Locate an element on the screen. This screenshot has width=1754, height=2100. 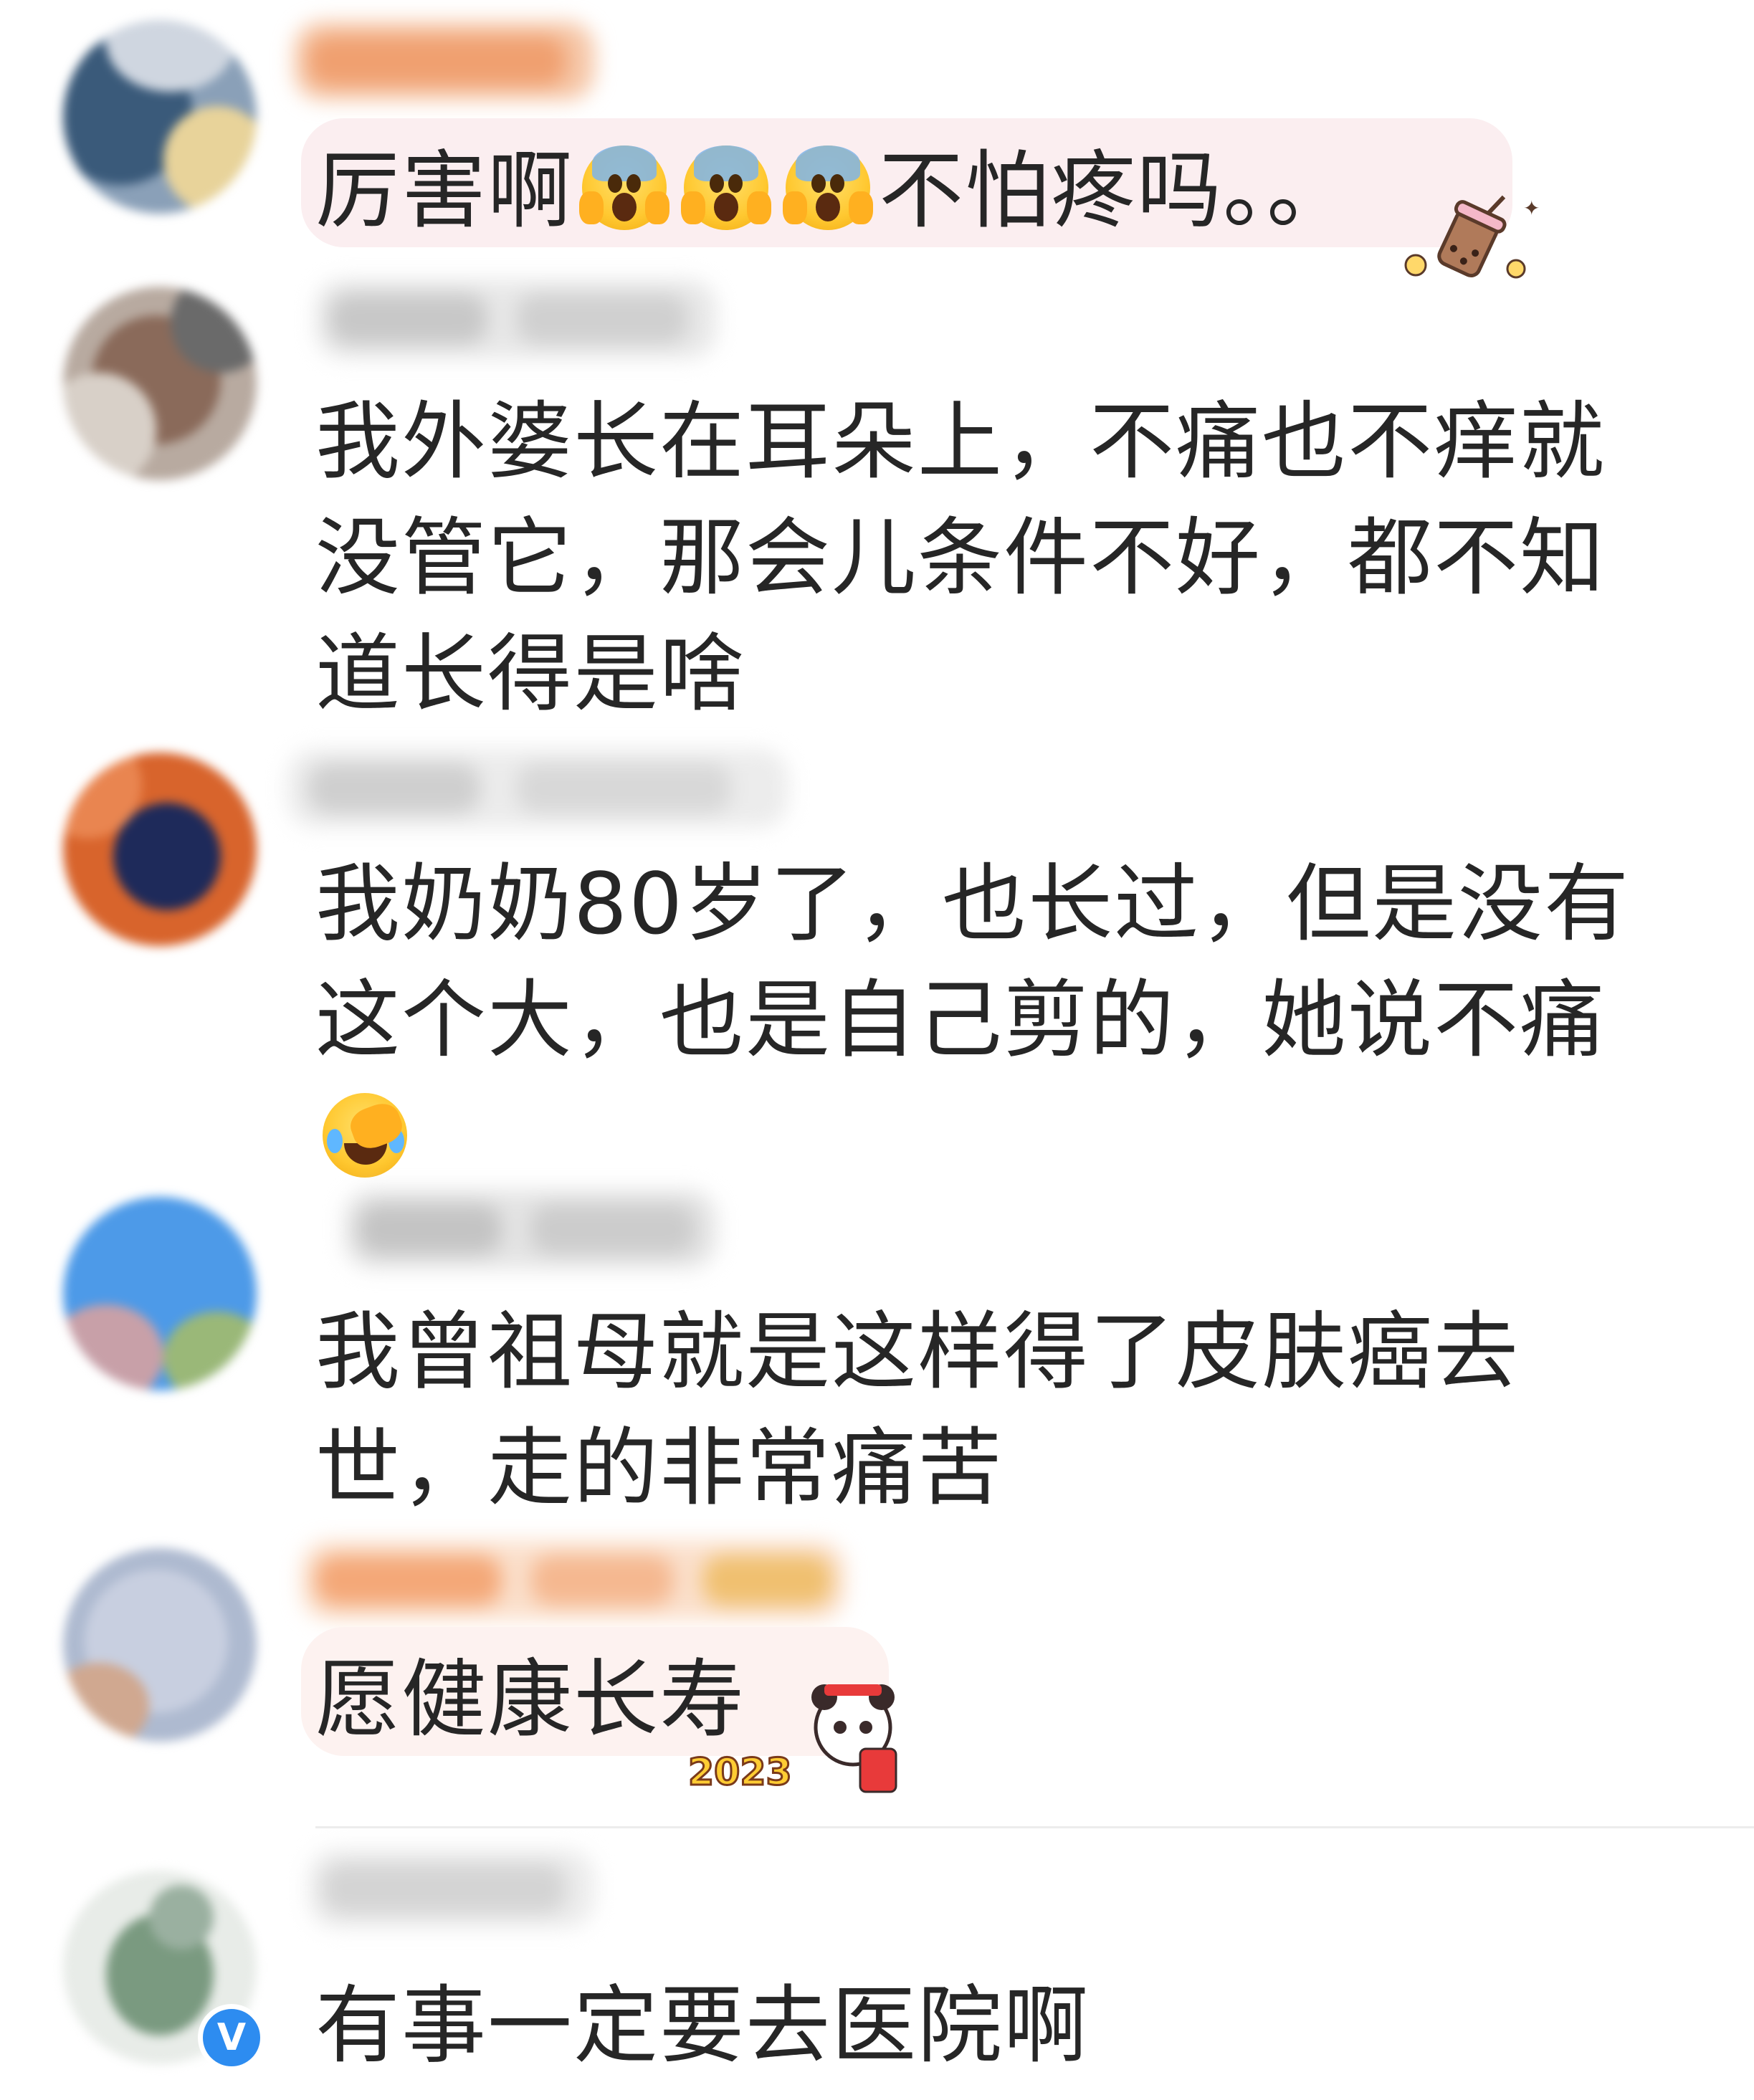
verified-v-icon: V is located at coordinates (231, 2037).